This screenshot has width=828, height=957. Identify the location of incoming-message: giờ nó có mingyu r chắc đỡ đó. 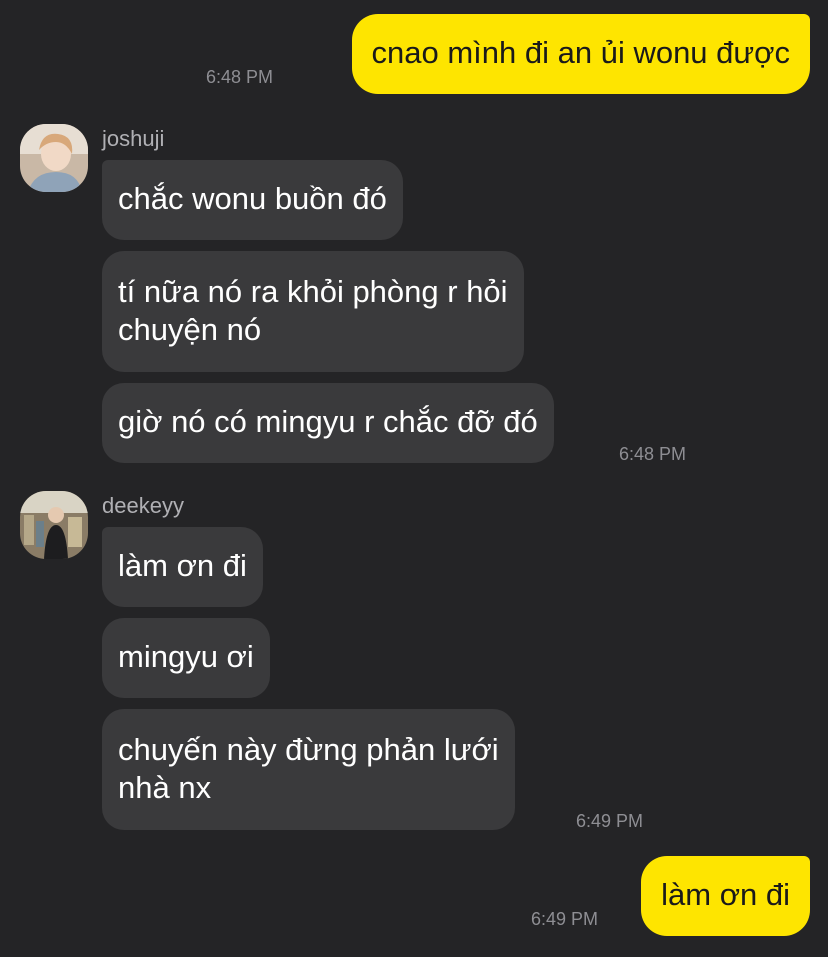
(328, 423).